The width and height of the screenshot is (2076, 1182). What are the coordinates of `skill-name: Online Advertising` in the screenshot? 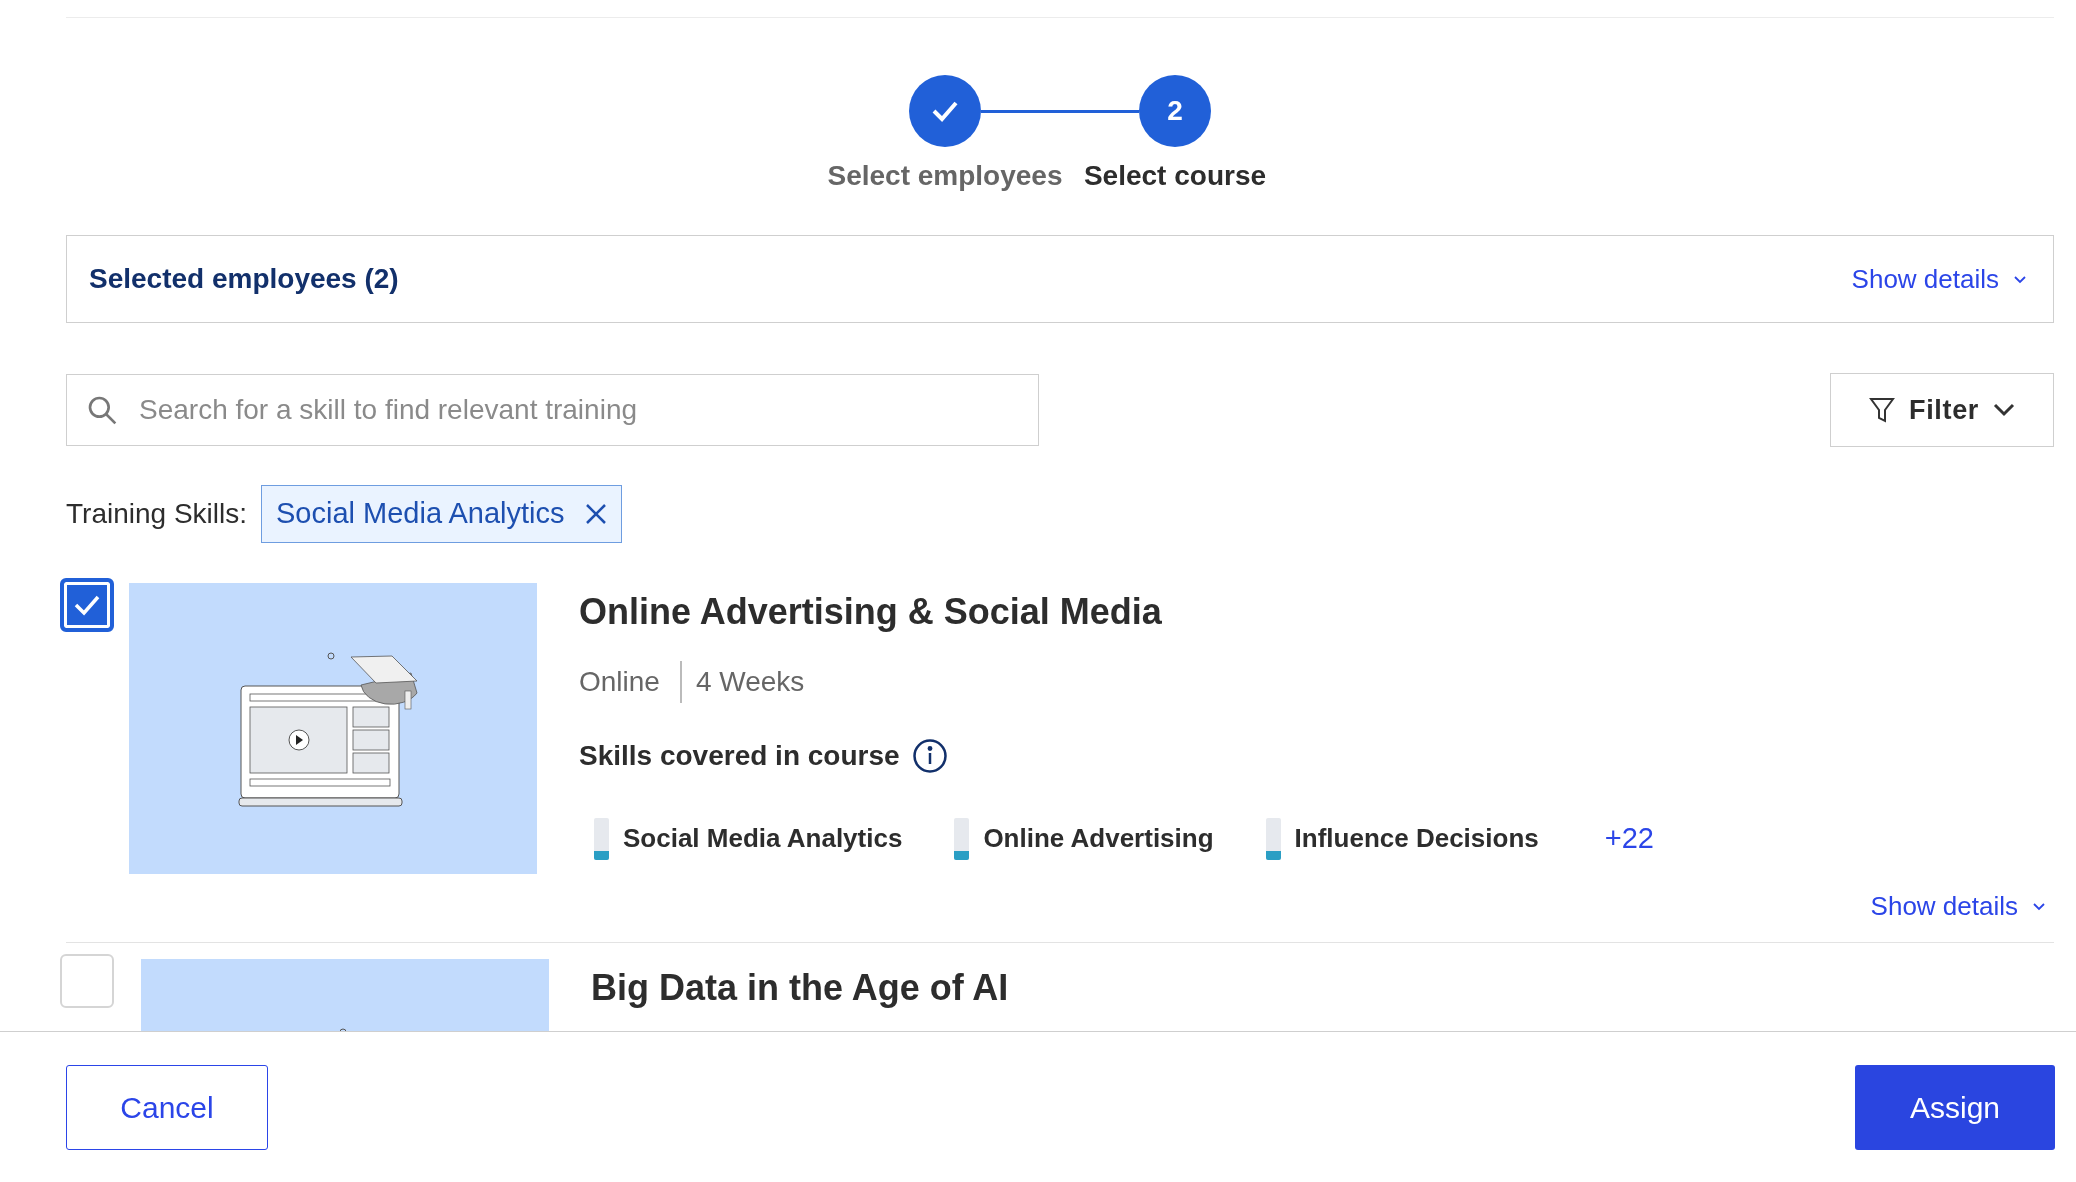 It's located at (1098, 839).